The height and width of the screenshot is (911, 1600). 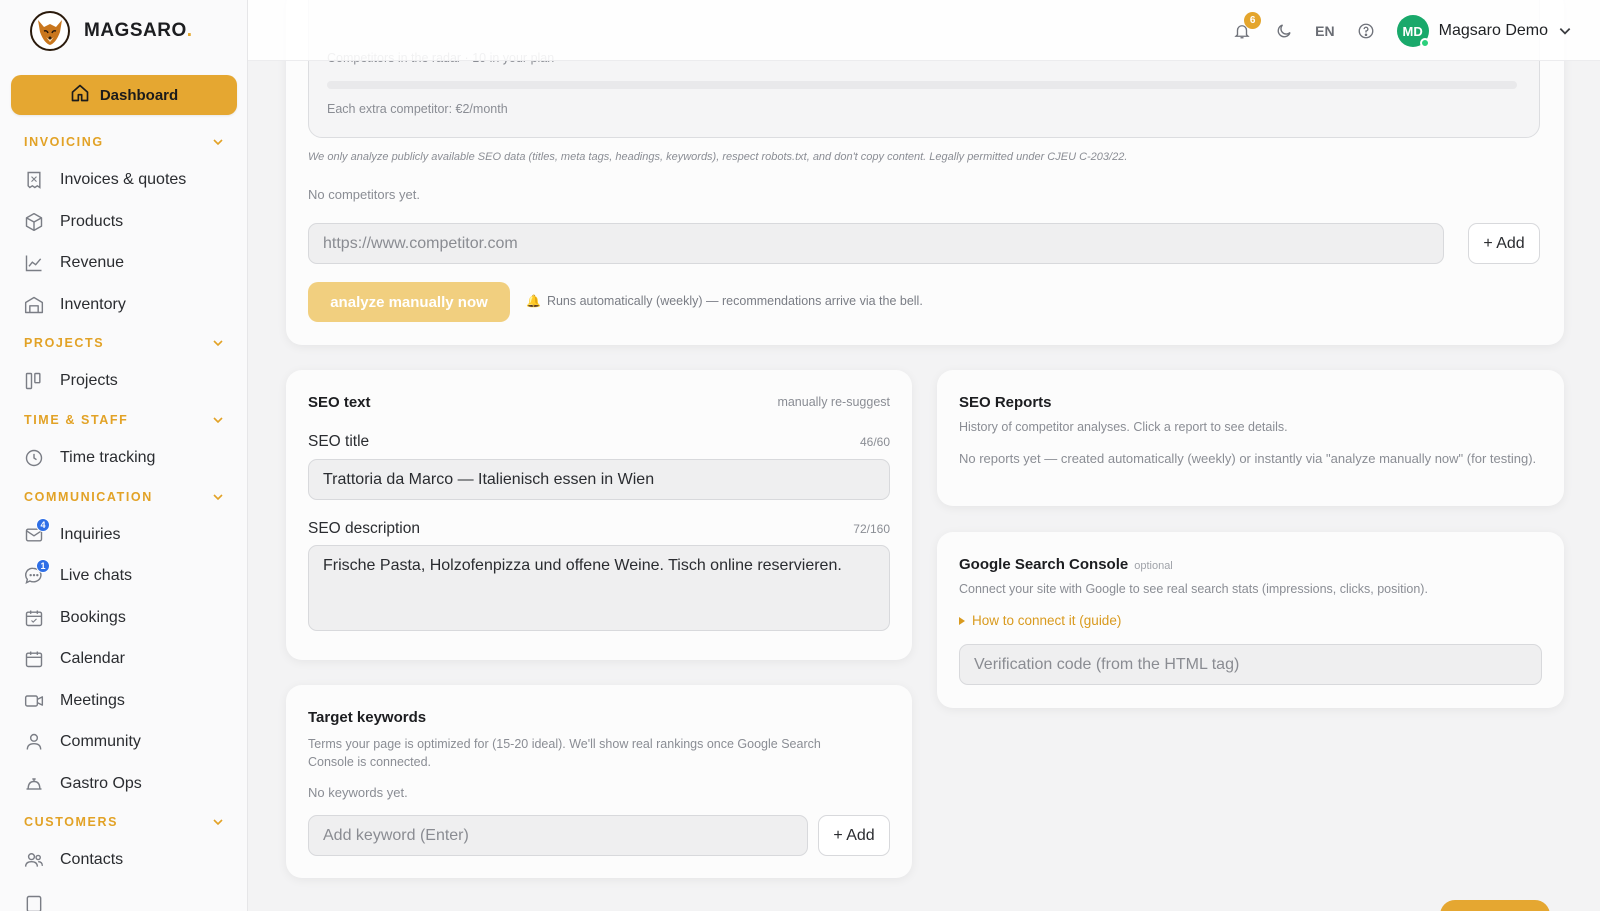 I want to click on gsc-title: Google Search Console, so click(x=1044, y=564).